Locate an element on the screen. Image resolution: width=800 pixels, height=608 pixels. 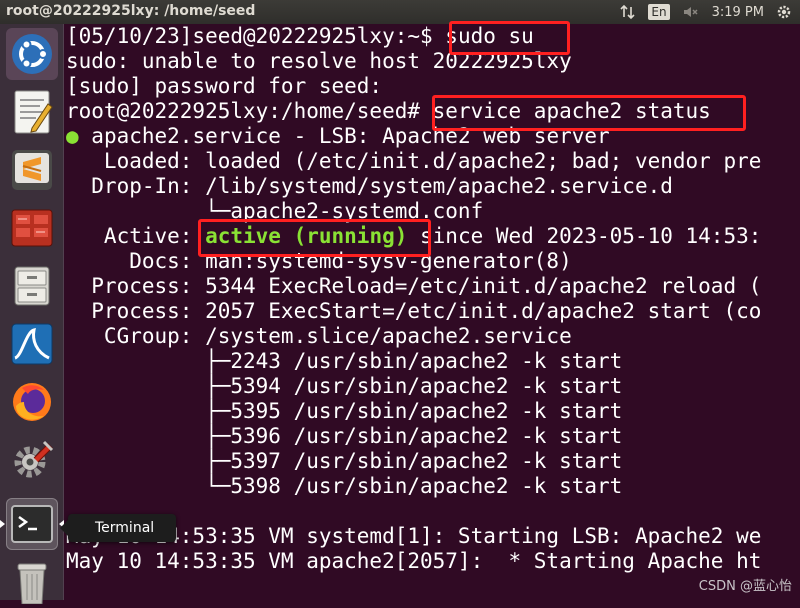
system-tray: En 3:19 PM is located at coordinates (704, 12).